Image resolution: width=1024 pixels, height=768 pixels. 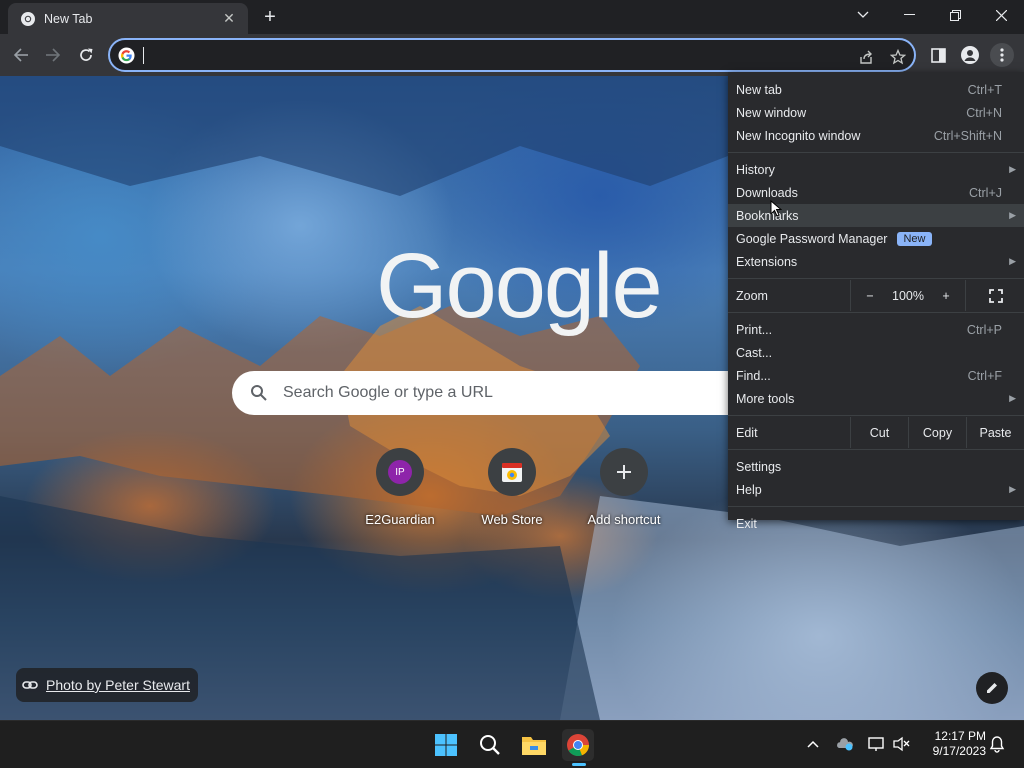 What do you see at coordinates (967, 135) in the screenshot?
I see `shortcut-text: Ctrl+Shift+N` at bounding box center [967, 135].